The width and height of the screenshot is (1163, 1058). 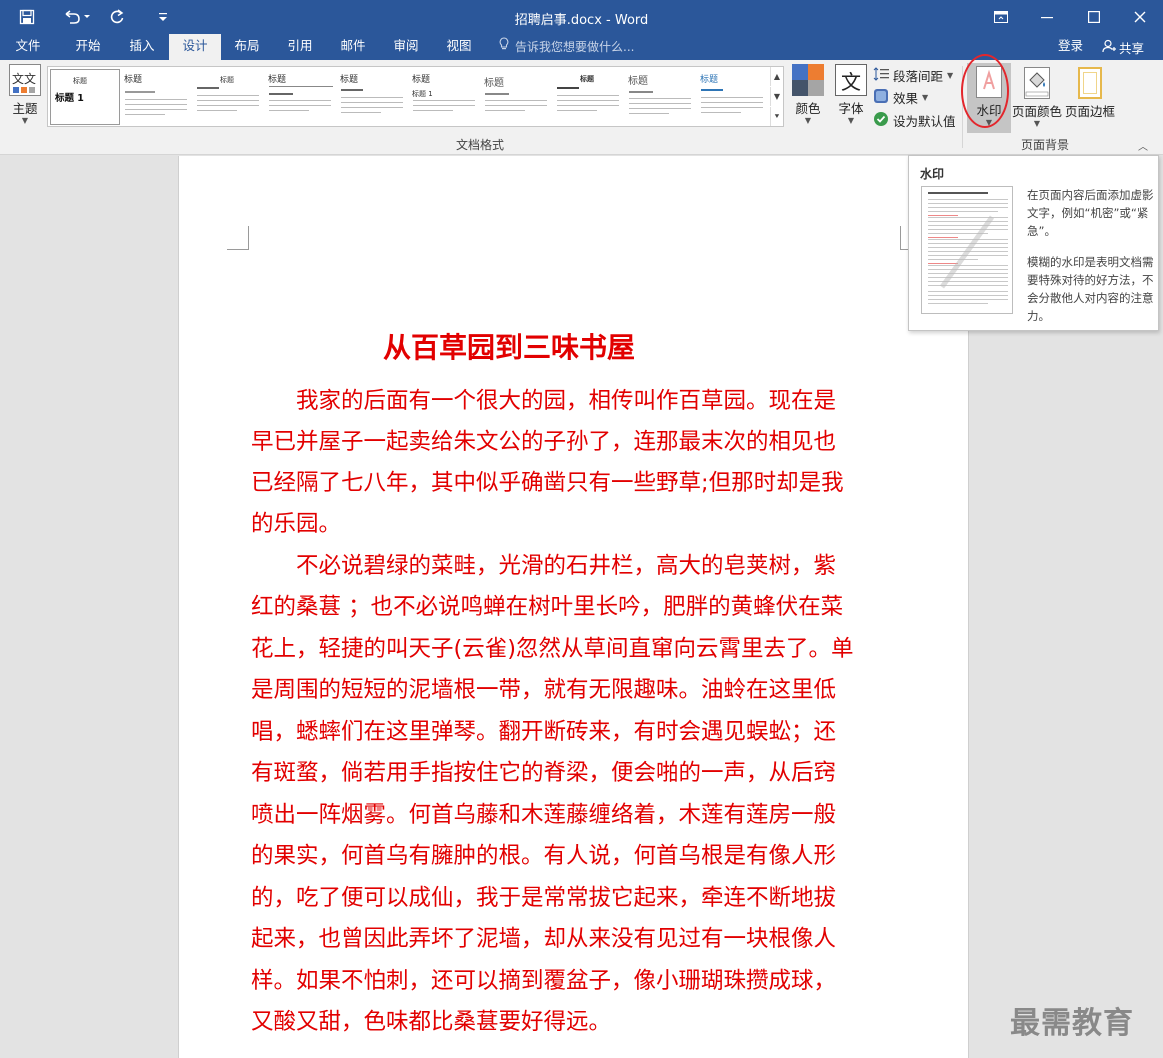 What do you see at coordinates (932, 174) in the screenshot?
I see `tooltip-title: 水印` at bounding box center [932, 174].